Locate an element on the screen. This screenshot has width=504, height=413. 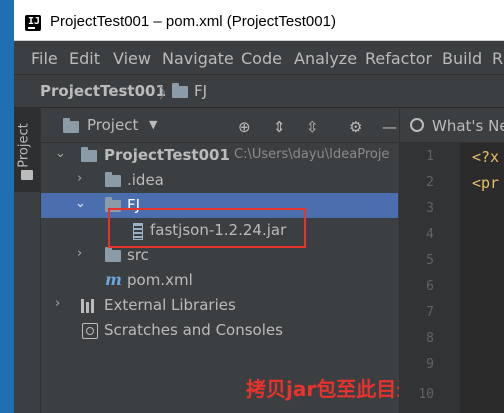
tree-item-label: src is located at coordinates (138, 255).